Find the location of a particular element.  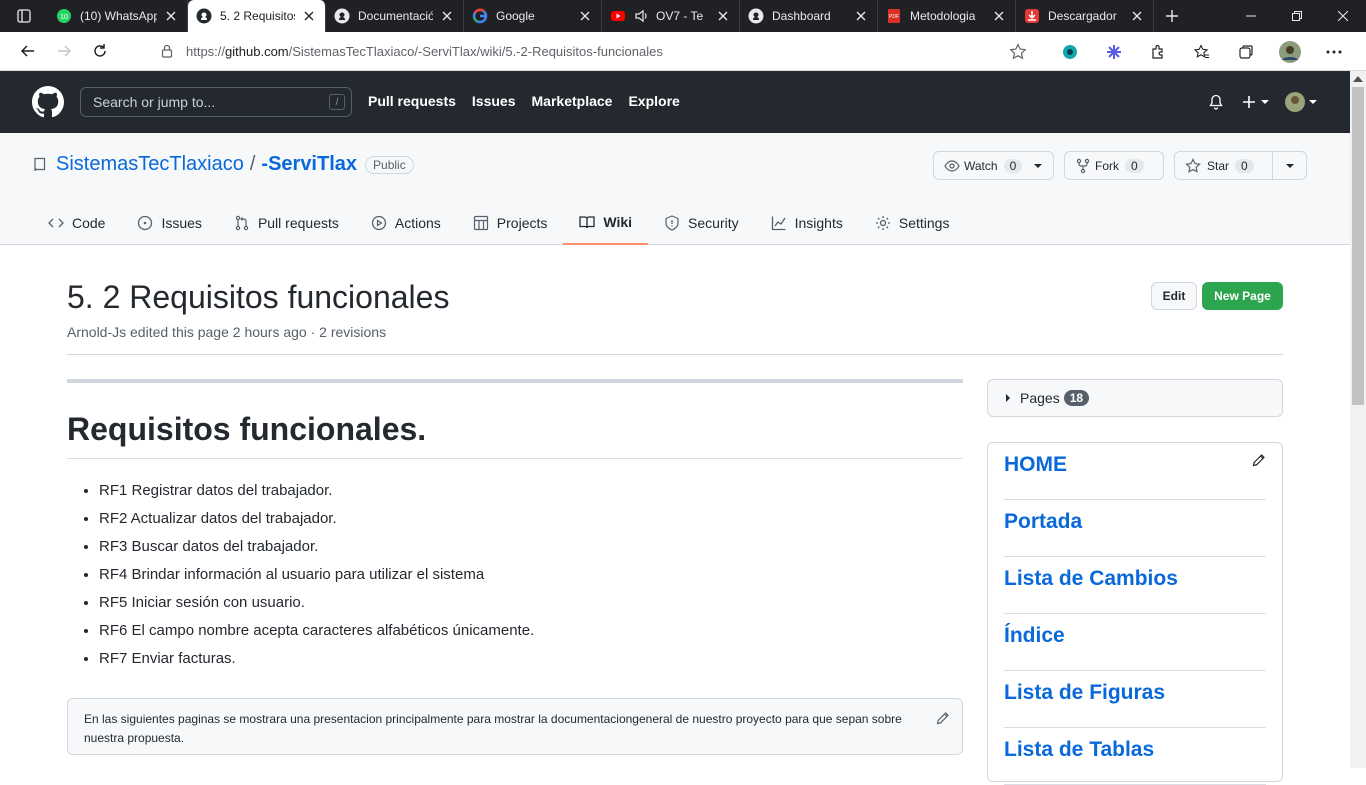

extension-teal-icon is located at coordinates (1070, 52).